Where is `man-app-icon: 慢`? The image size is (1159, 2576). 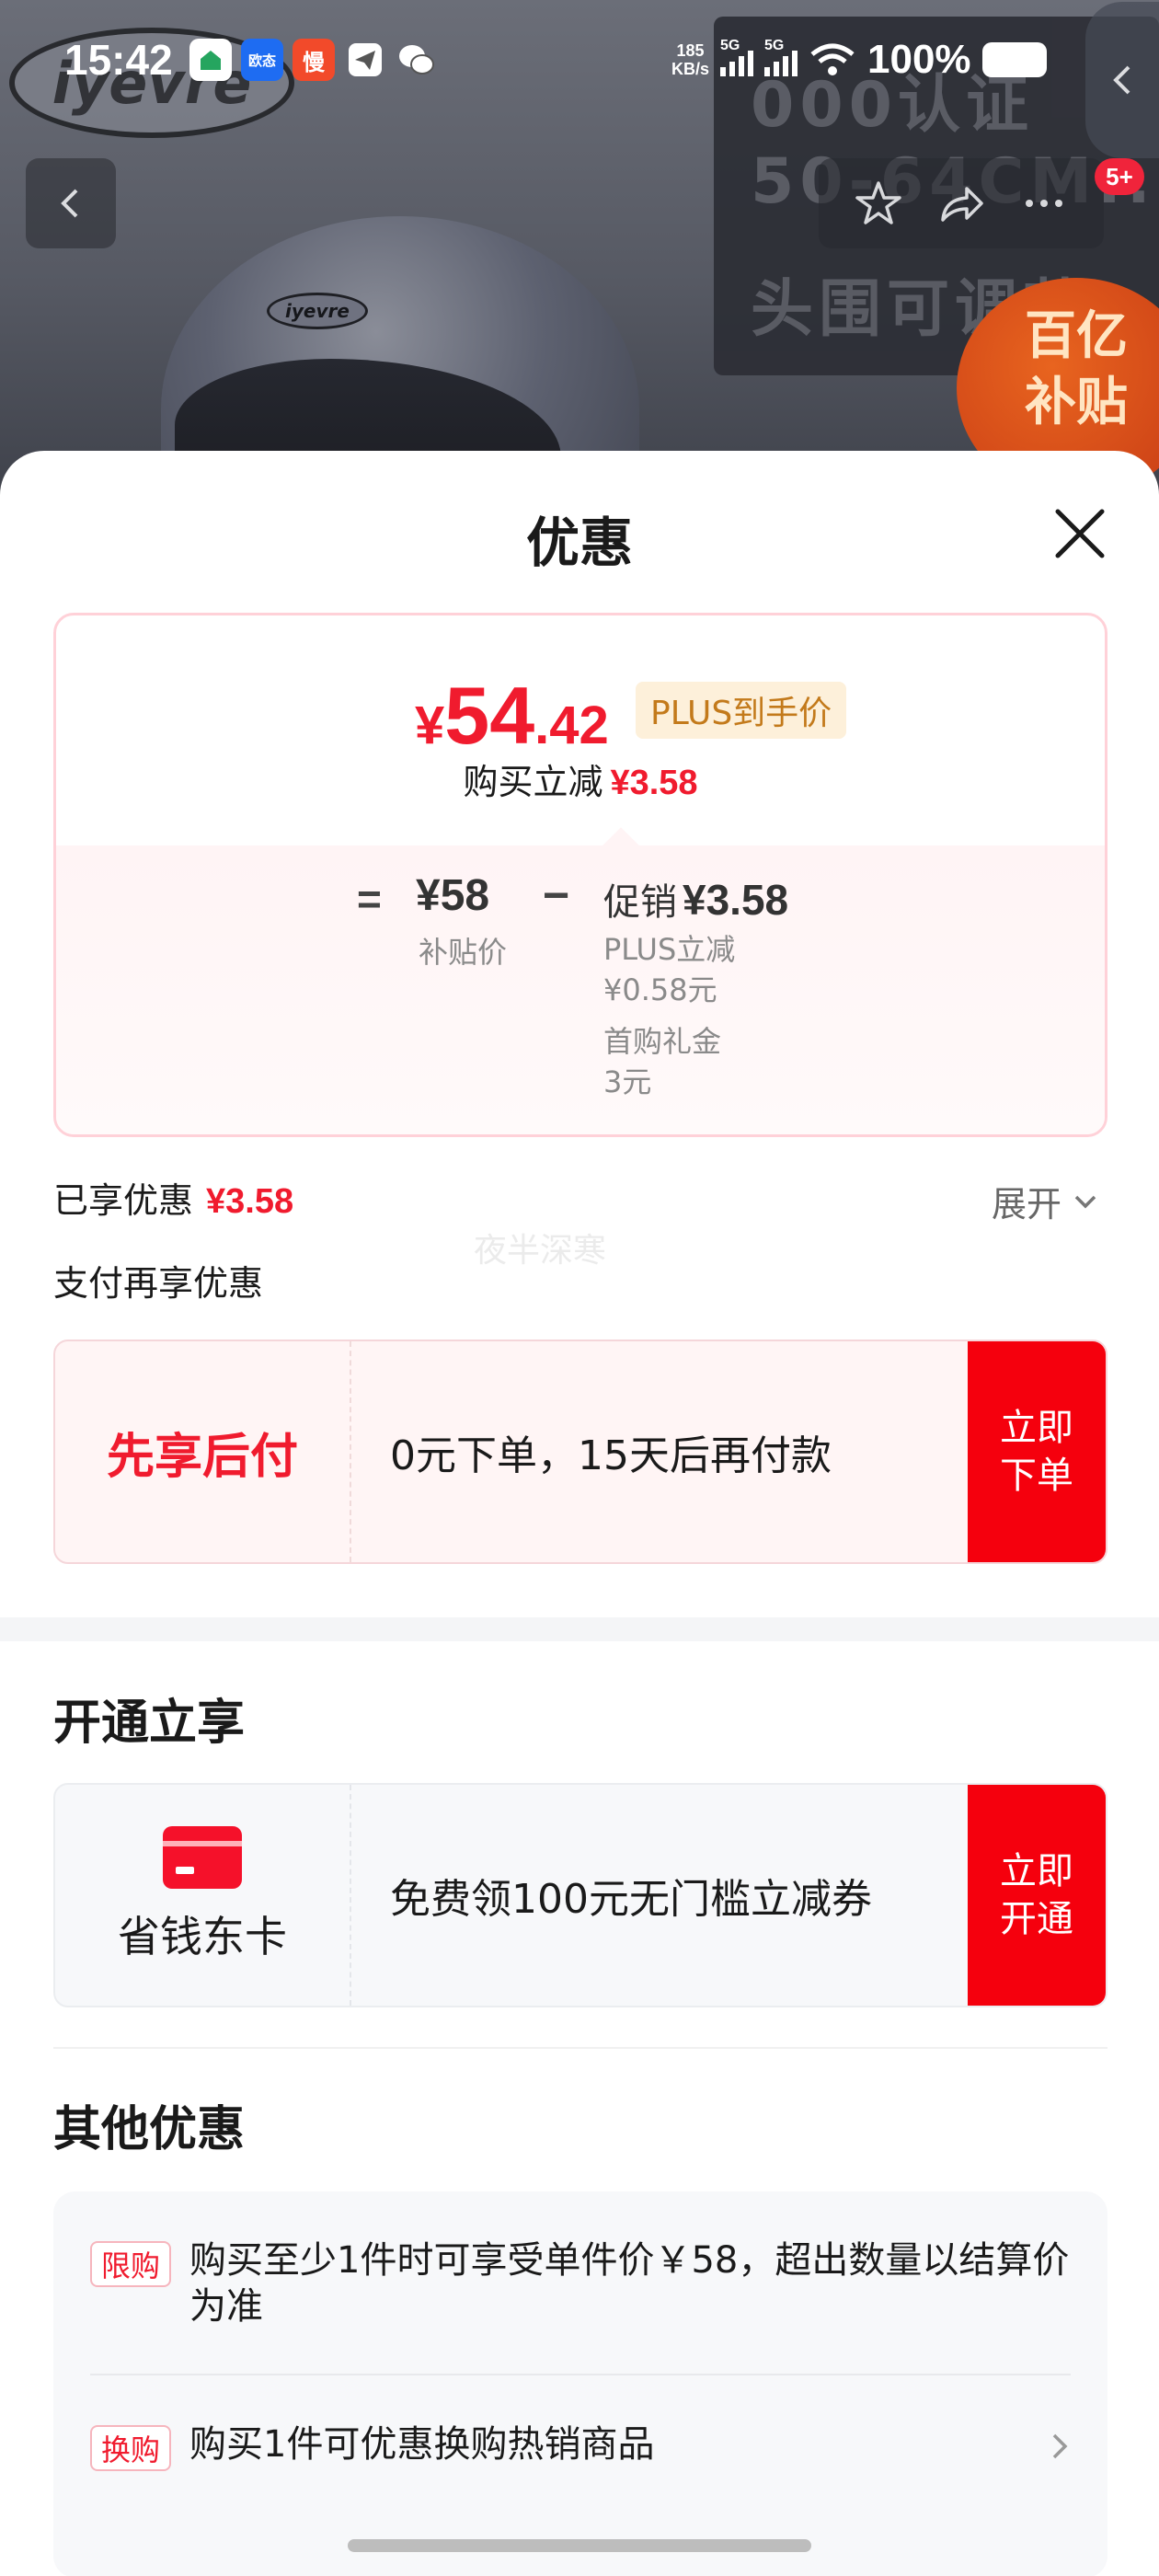
man-app-icon: 慢 is located at coordinates (314, 60).